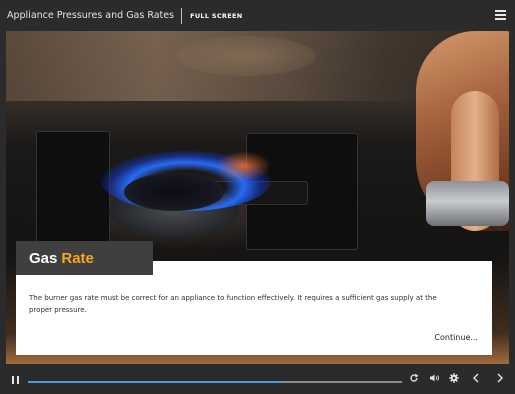 This screenshot has width=515, height=394. I want to click on heading-word-gas: Gas, so click(43, 258).